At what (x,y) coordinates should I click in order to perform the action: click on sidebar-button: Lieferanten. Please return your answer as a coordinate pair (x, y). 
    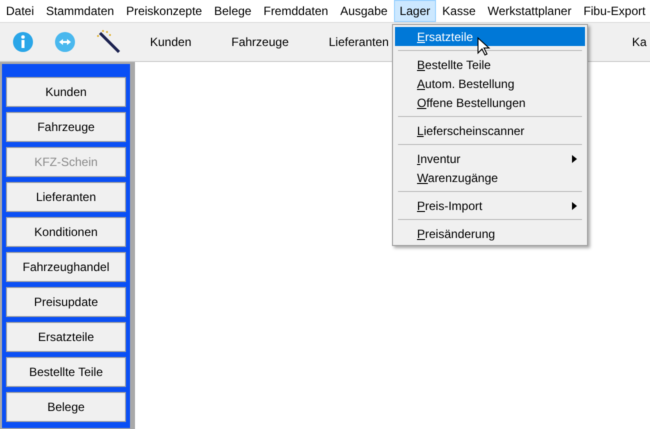
    Looking at the image, I should click on (66, 197).